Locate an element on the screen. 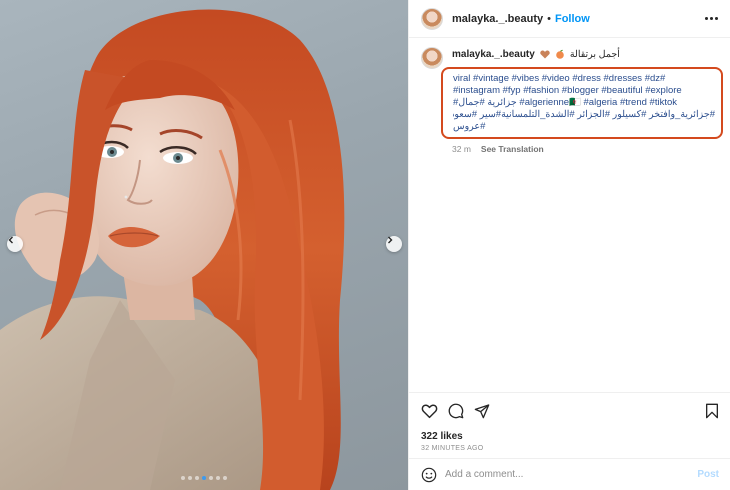 Image resolution: width=730 pixels, height=490 pixels. comment-input is located at coordinates (571, 474).